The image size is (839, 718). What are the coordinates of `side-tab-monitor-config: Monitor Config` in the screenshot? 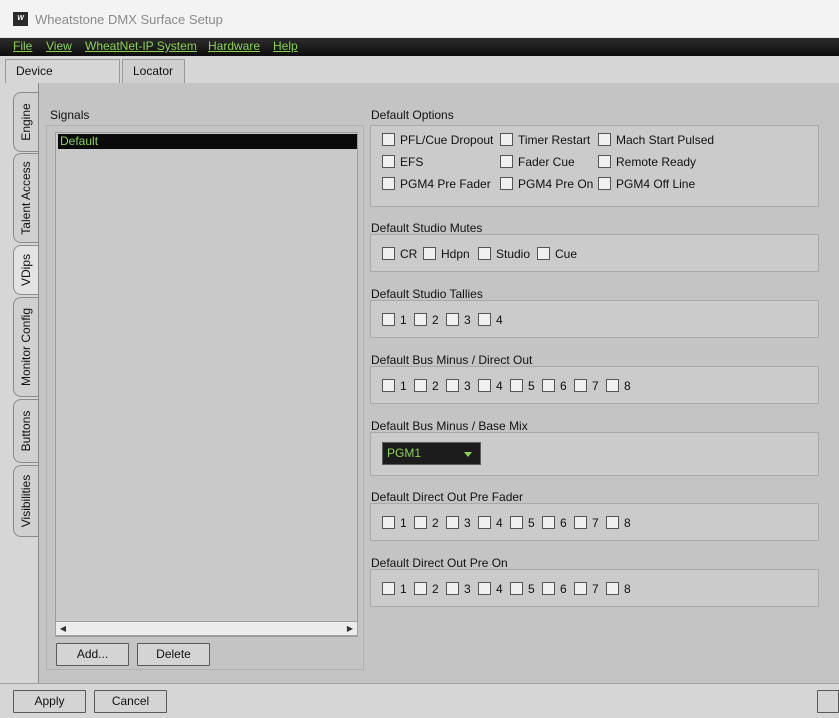 It's located at (25, 347).